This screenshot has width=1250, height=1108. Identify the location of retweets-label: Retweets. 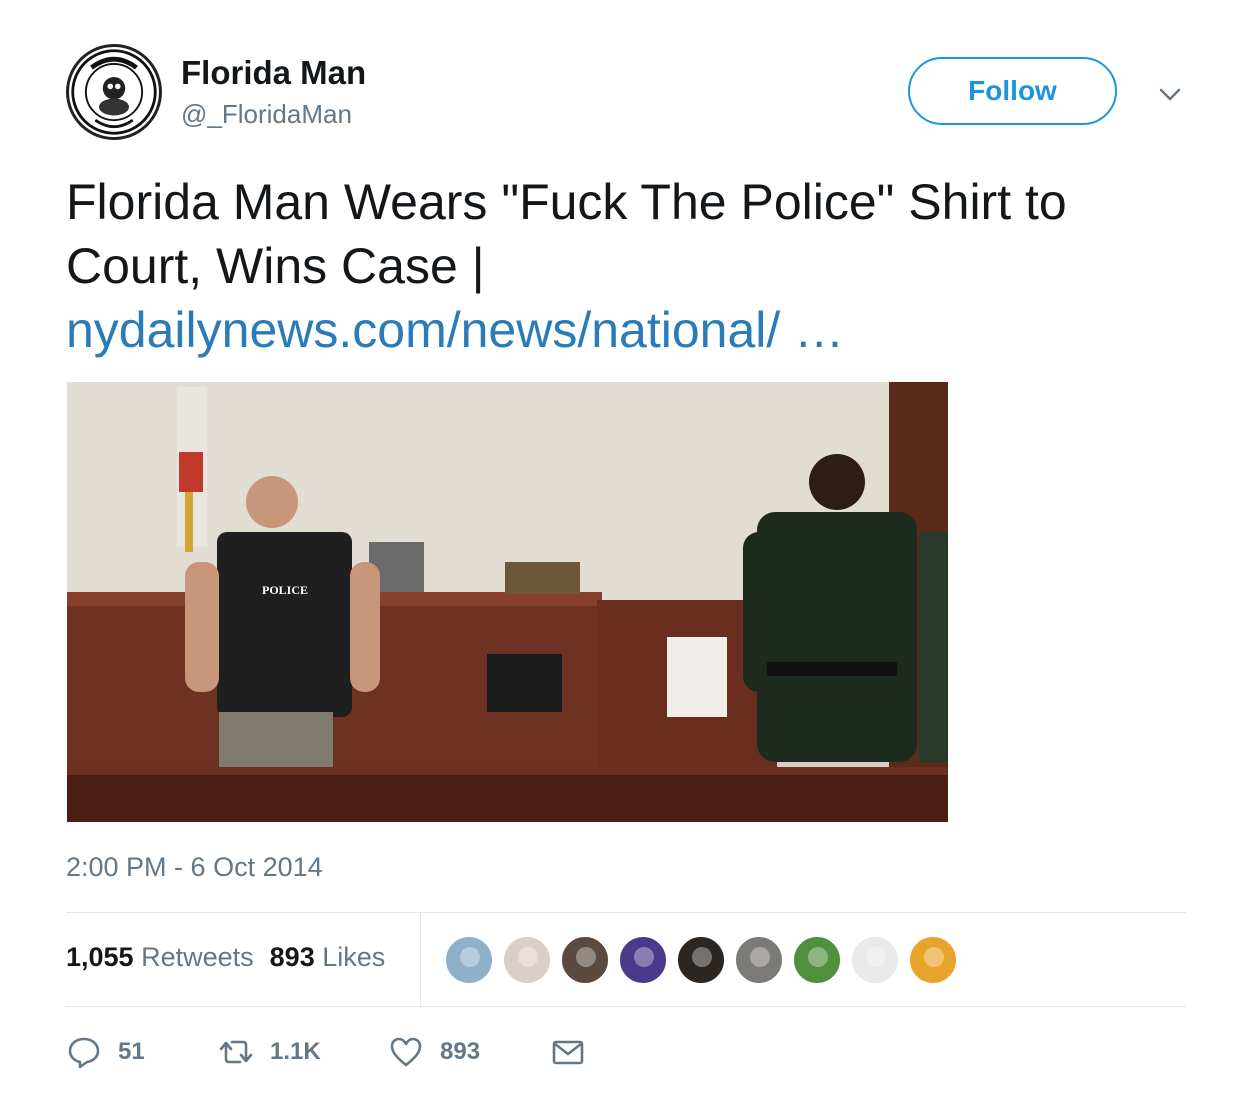
(197, 957).